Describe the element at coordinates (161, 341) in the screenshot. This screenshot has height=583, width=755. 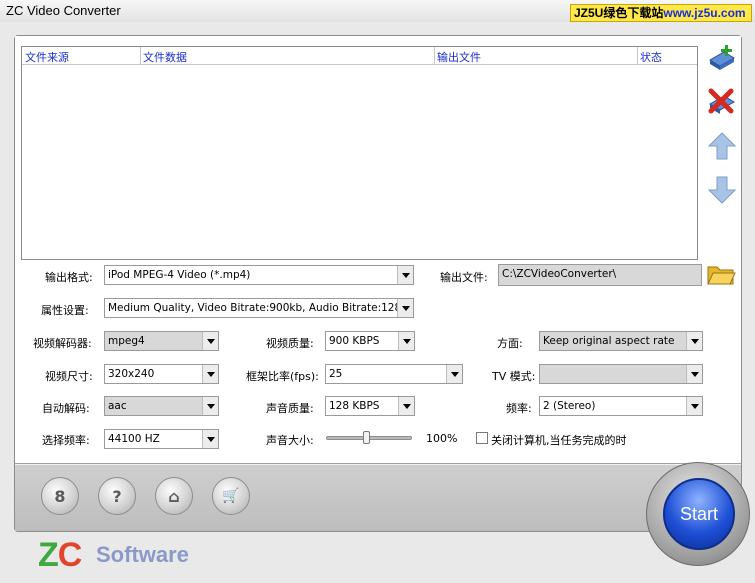
I see `video-codec-select: mpeg4` at that location.